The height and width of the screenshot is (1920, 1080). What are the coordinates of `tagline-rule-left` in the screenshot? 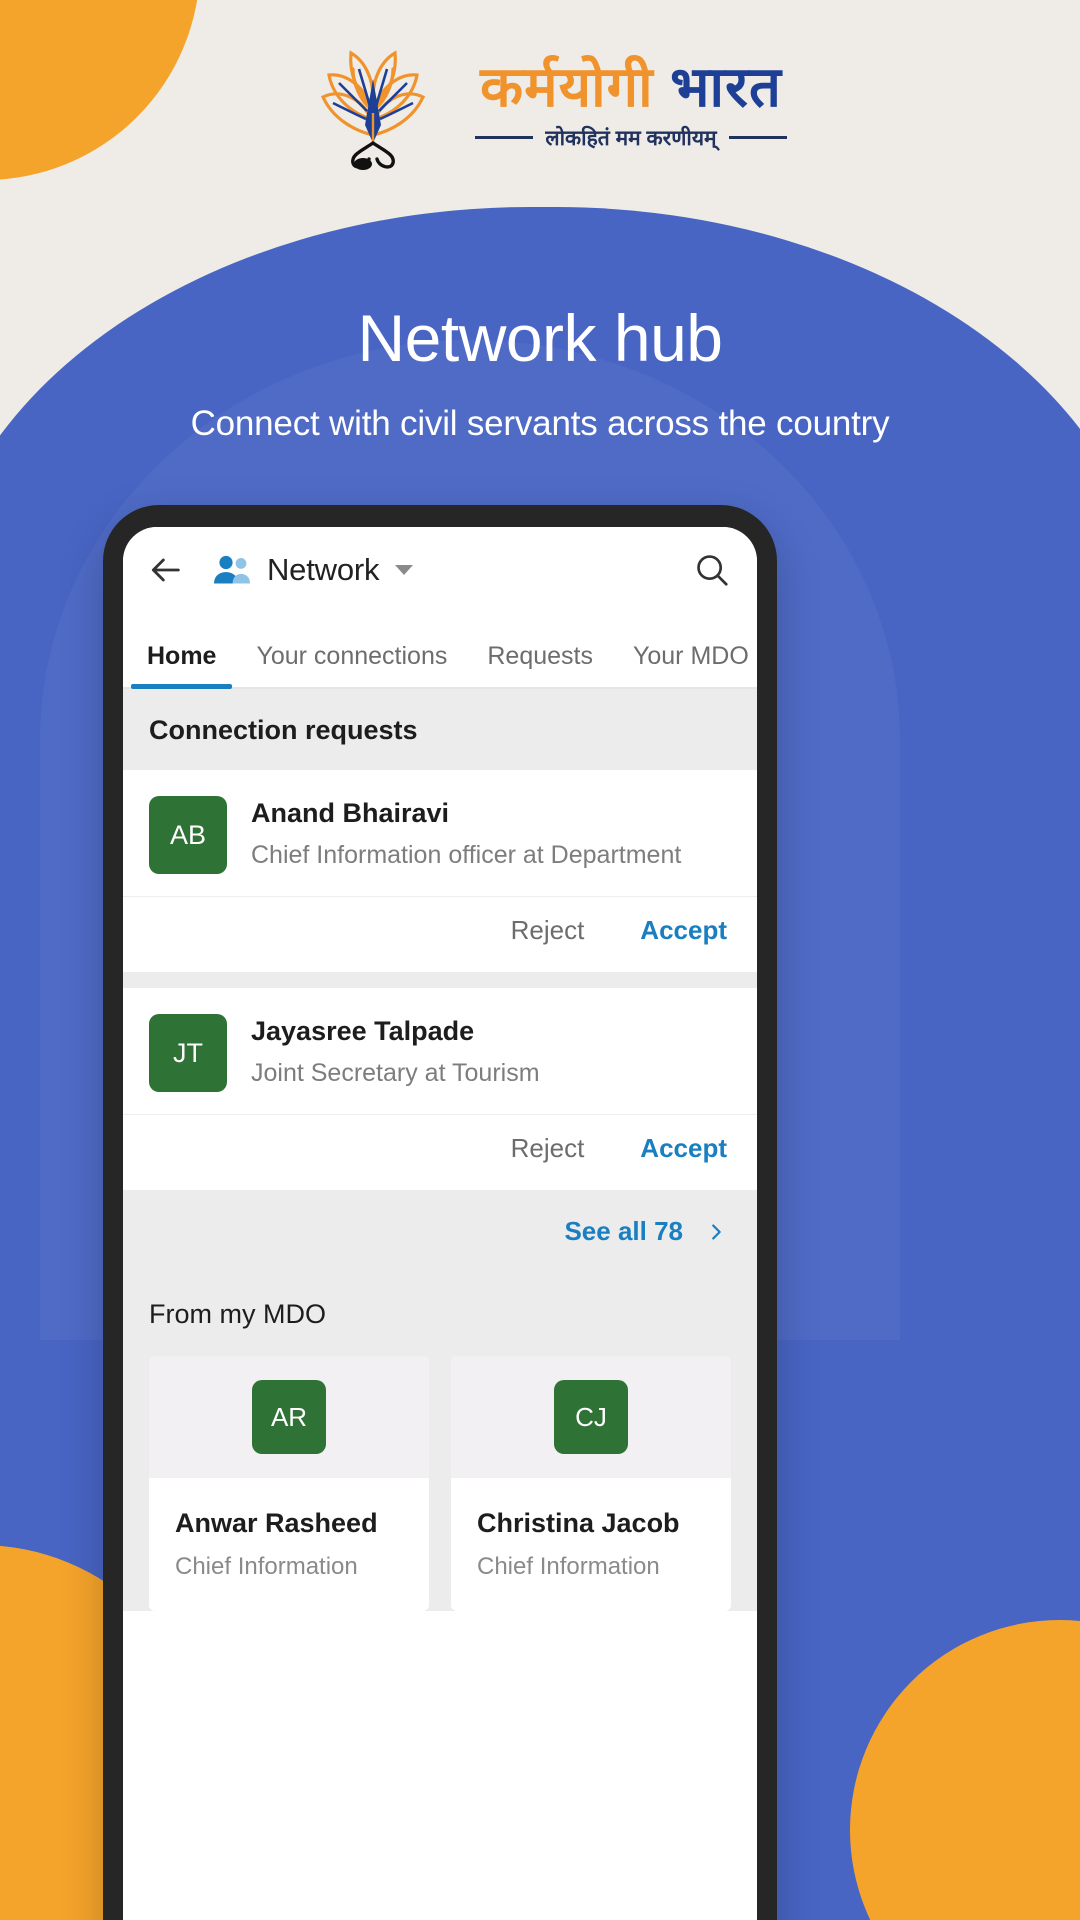 It's located at (504, 137).